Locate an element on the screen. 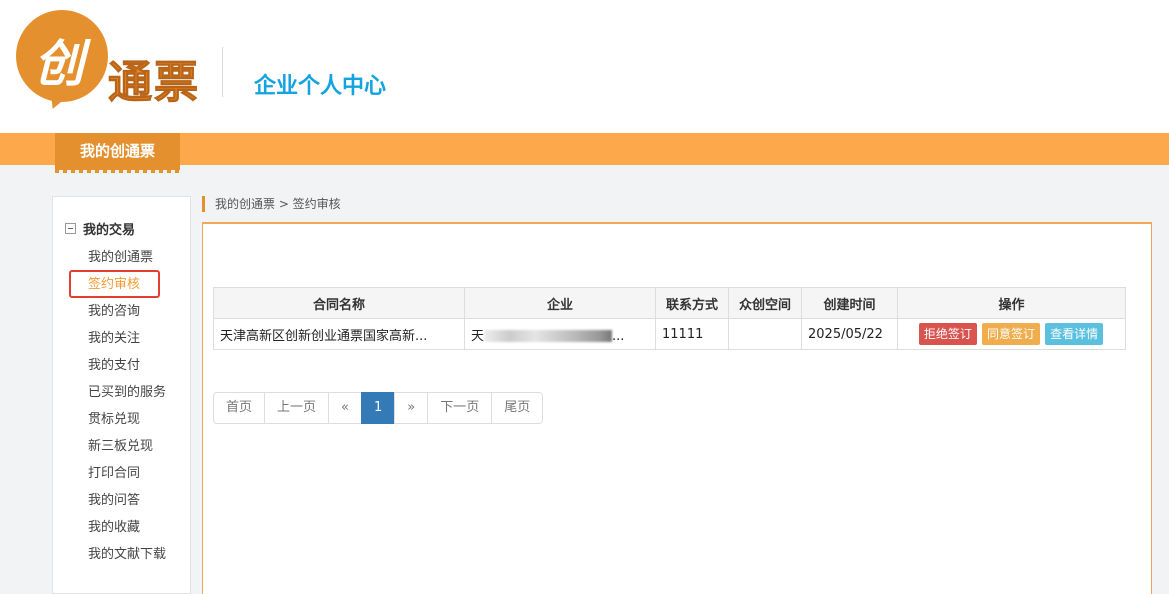 The image size is (1169, 594). page-prev-arrow: « is located at coordinates (345, 408).